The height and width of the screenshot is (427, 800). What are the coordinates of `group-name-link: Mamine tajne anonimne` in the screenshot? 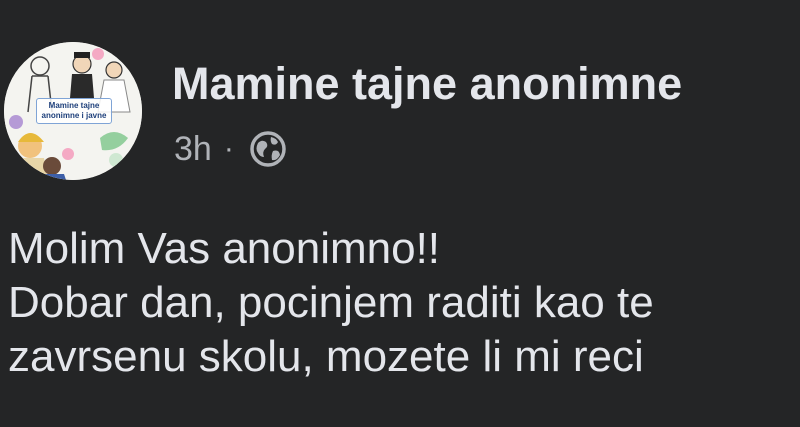 It's located at (427, 84).